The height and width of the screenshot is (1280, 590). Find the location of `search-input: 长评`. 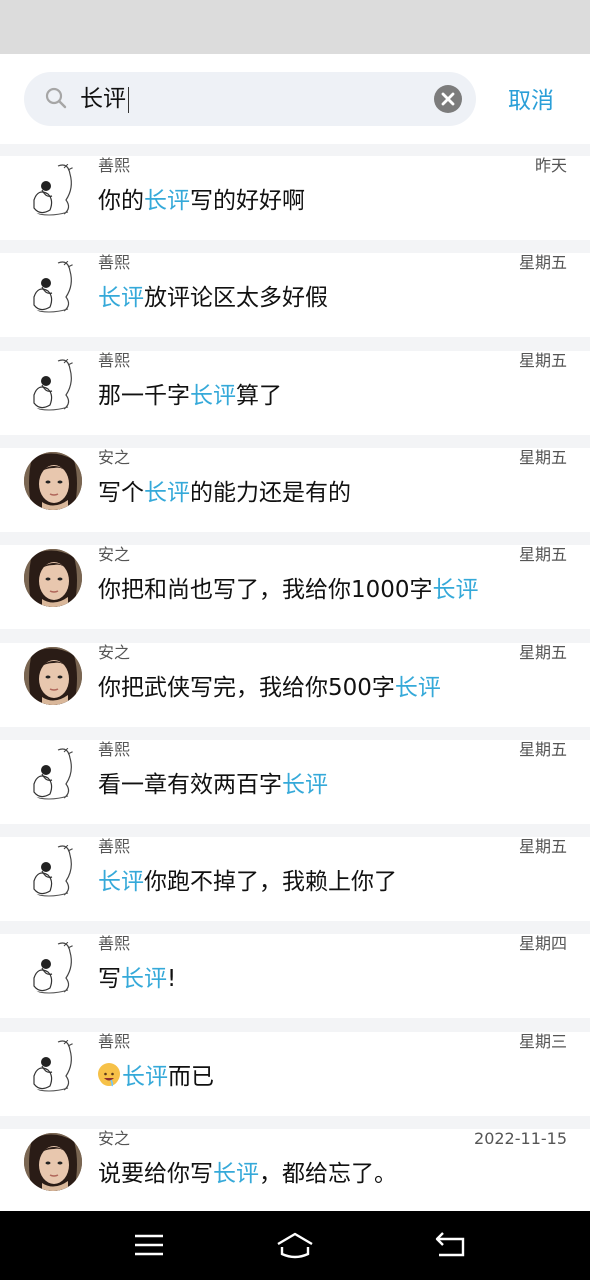

search-input: 长评 is located at coordinates (104, 99).